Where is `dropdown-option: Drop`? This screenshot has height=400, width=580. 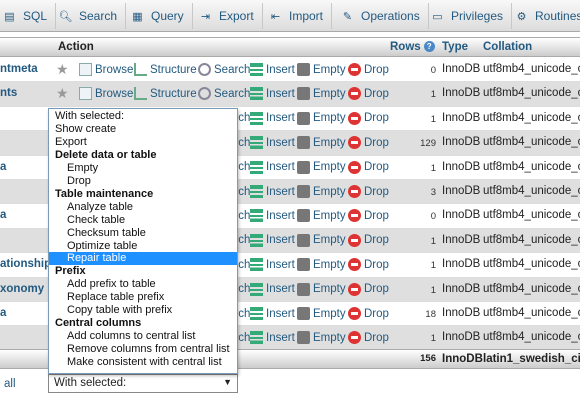
dropdown-option: Drop is located at coordinates (143, 181).